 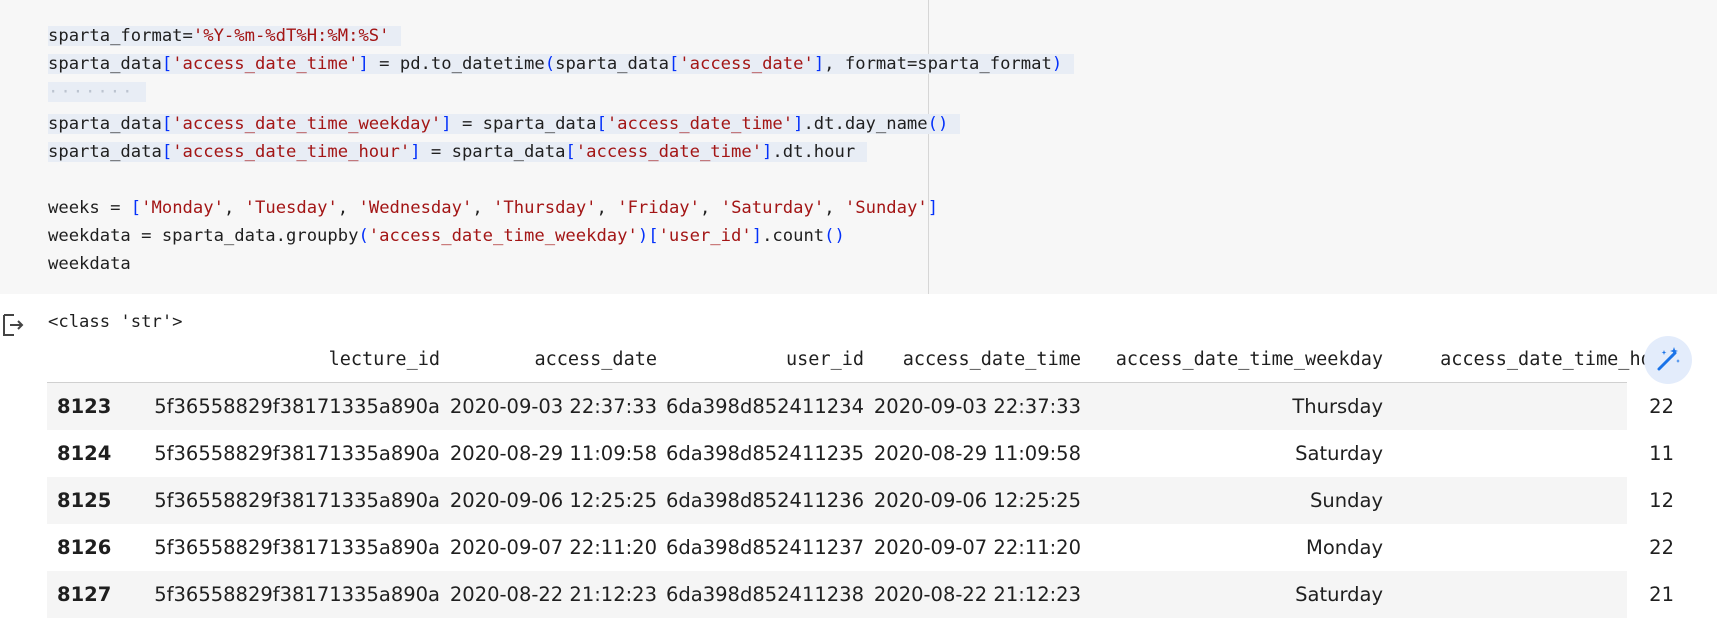 What do you see at coordinates (793, 236) in the screenshot?
I see `code-token: .count` at bounding box center [793, 236].